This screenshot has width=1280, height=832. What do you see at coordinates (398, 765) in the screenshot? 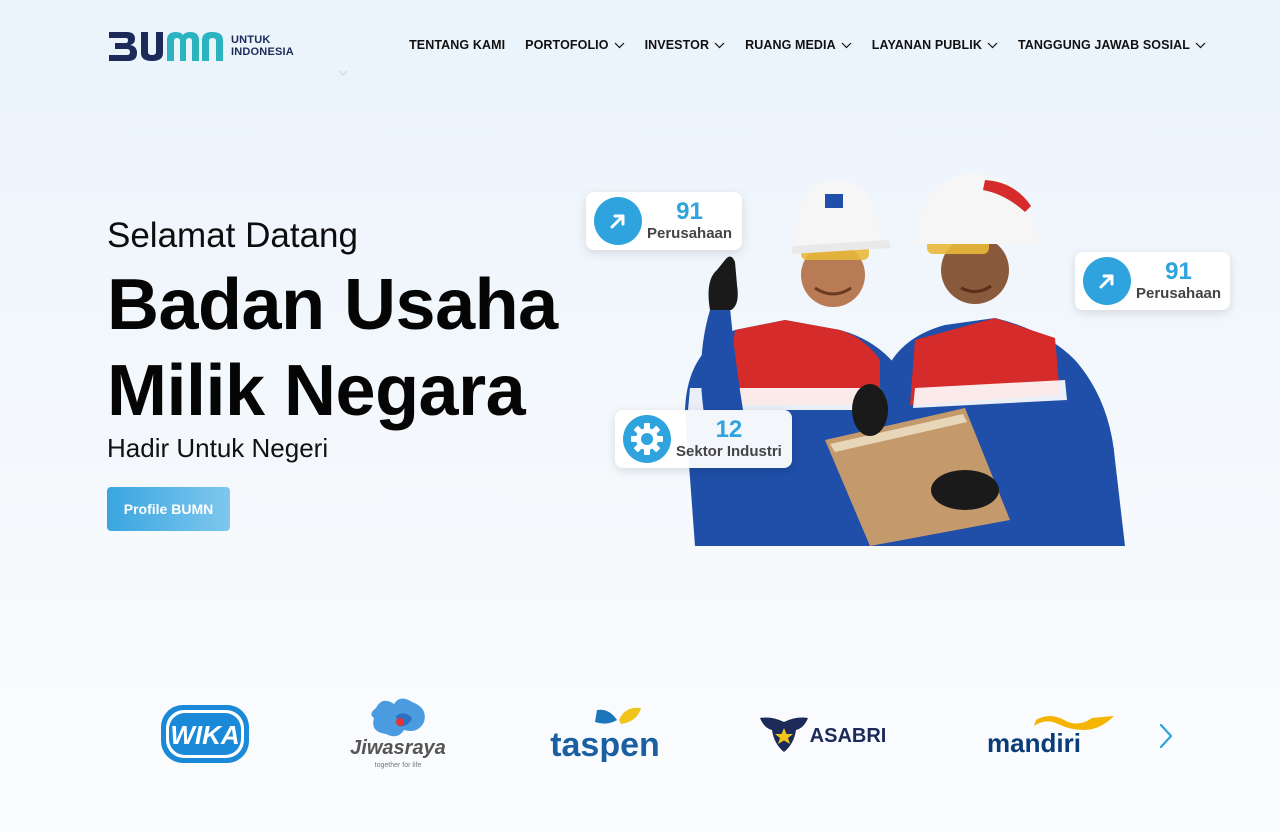
I see `partner-logo-subtext: together for life` at bounding box center [398, 765].